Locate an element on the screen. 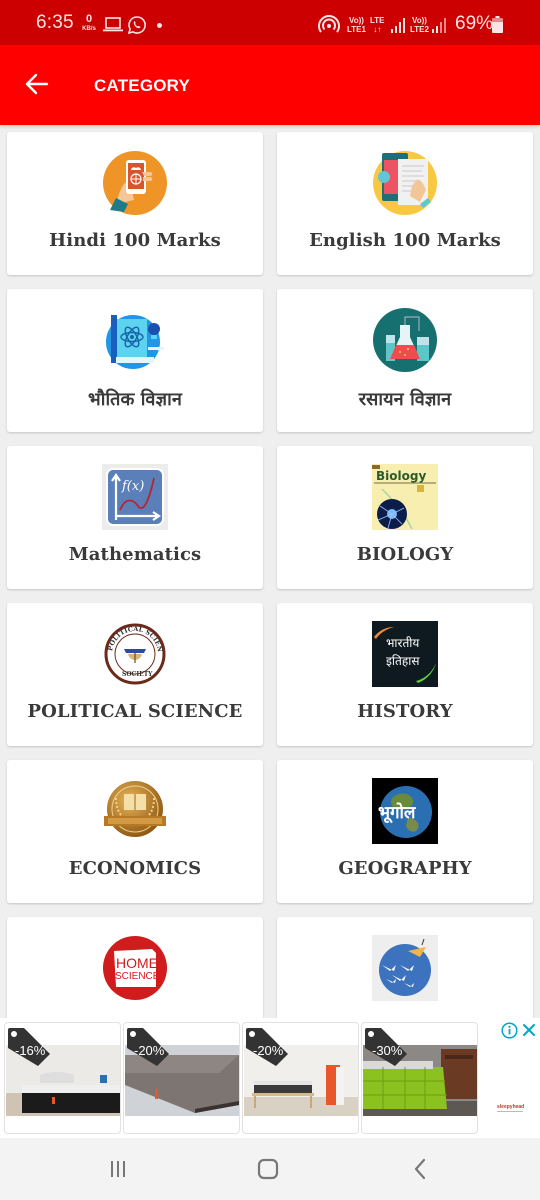  recent-apps-button is located at coordinates (118, 1169).